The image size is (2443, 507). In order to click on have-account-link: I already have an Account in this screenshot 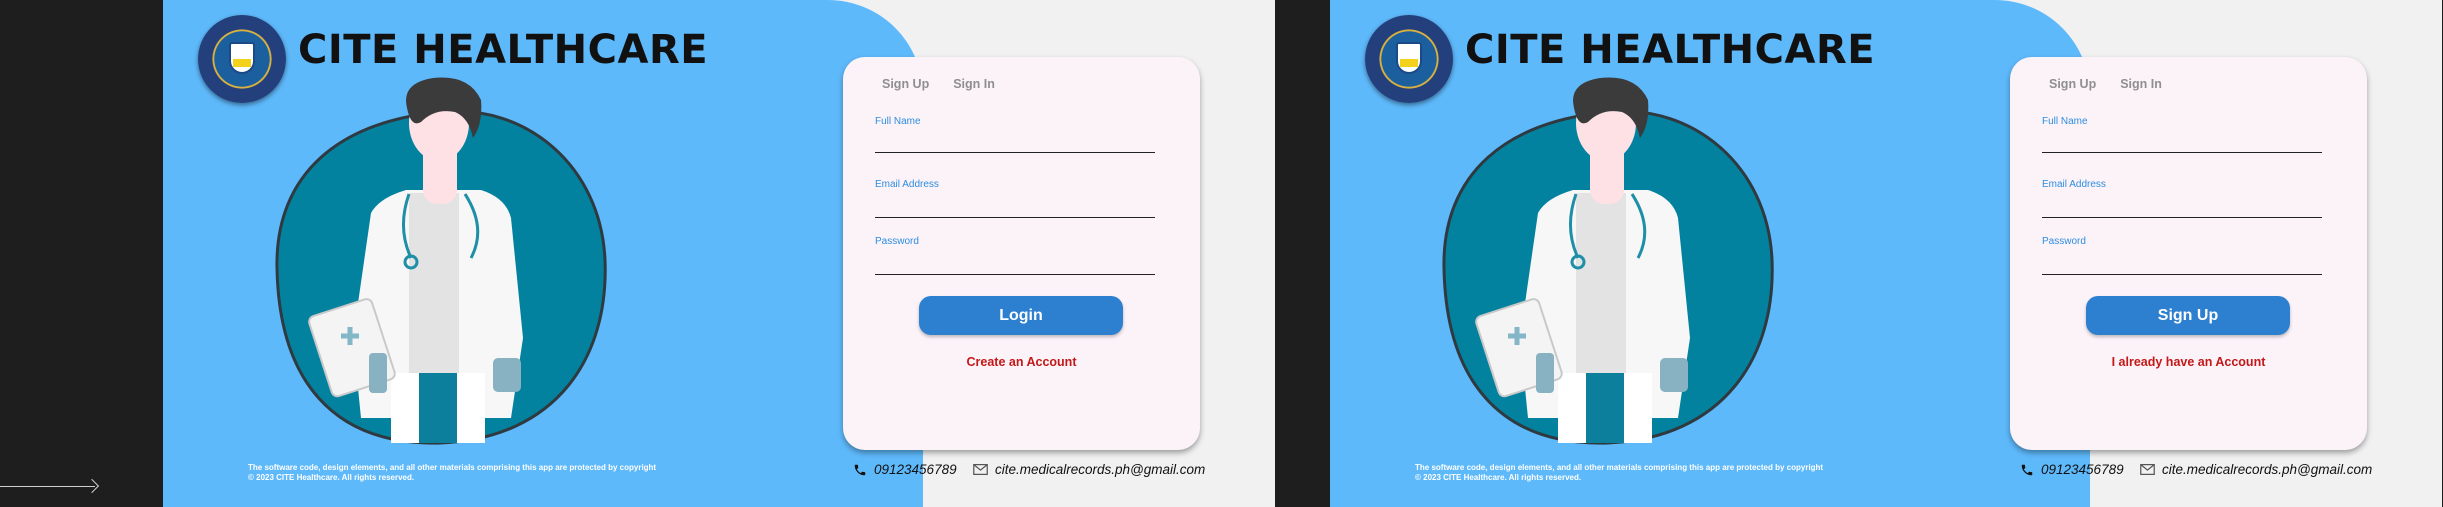, I will do `click(2188, 362)`.